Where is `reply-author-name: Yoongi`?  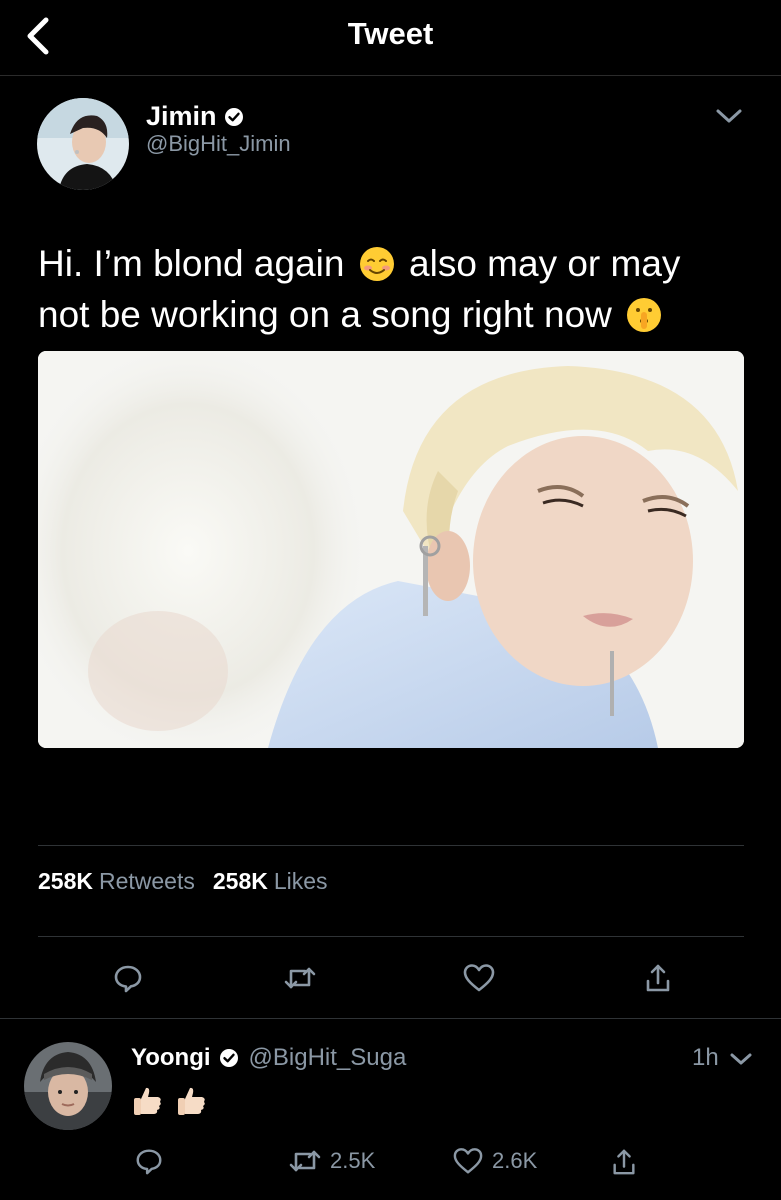
reply-author-name: Yoongi is located at coordinates (171, 1058).